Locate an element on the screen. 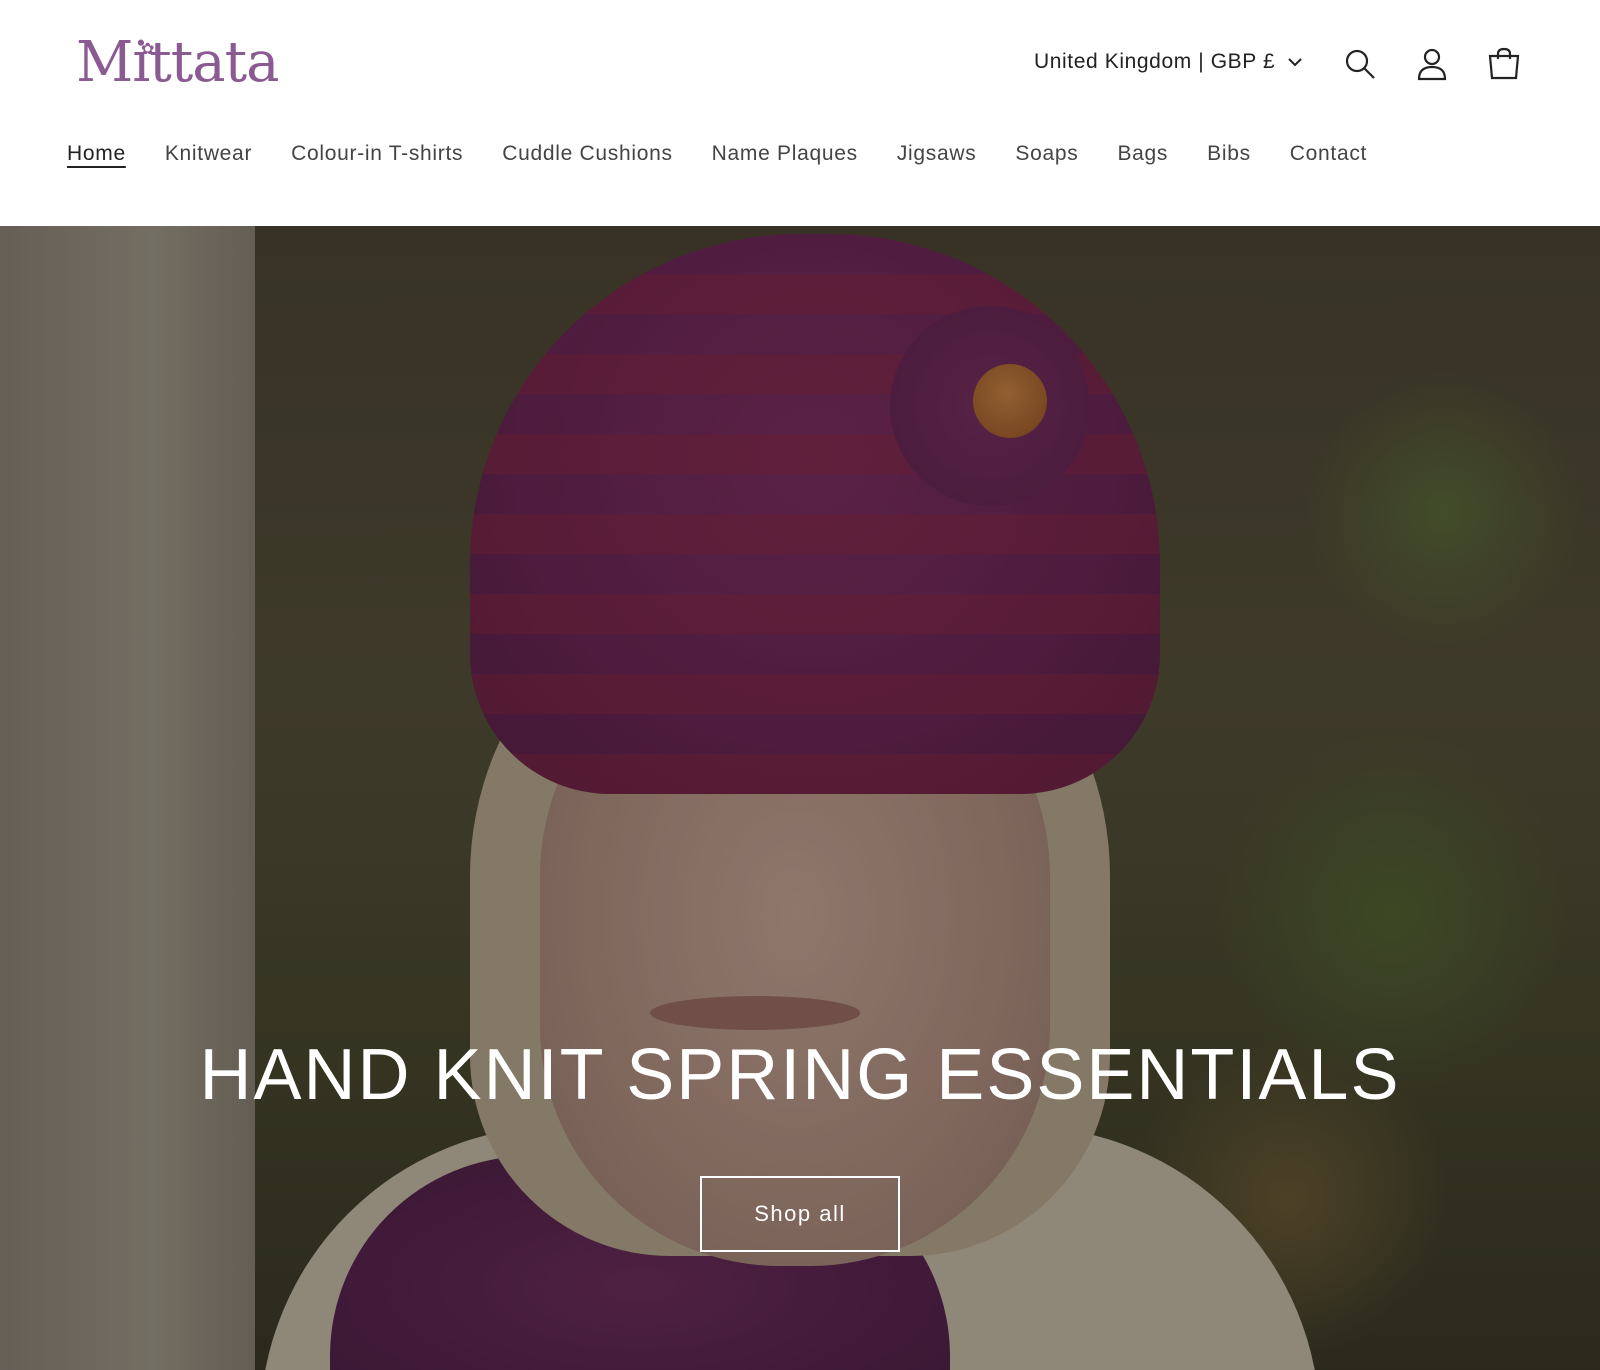 The image size is (1600, 1370). nav-item-cuddle-cushions: Cuddle Cushions is located at coordinates (587, 154).